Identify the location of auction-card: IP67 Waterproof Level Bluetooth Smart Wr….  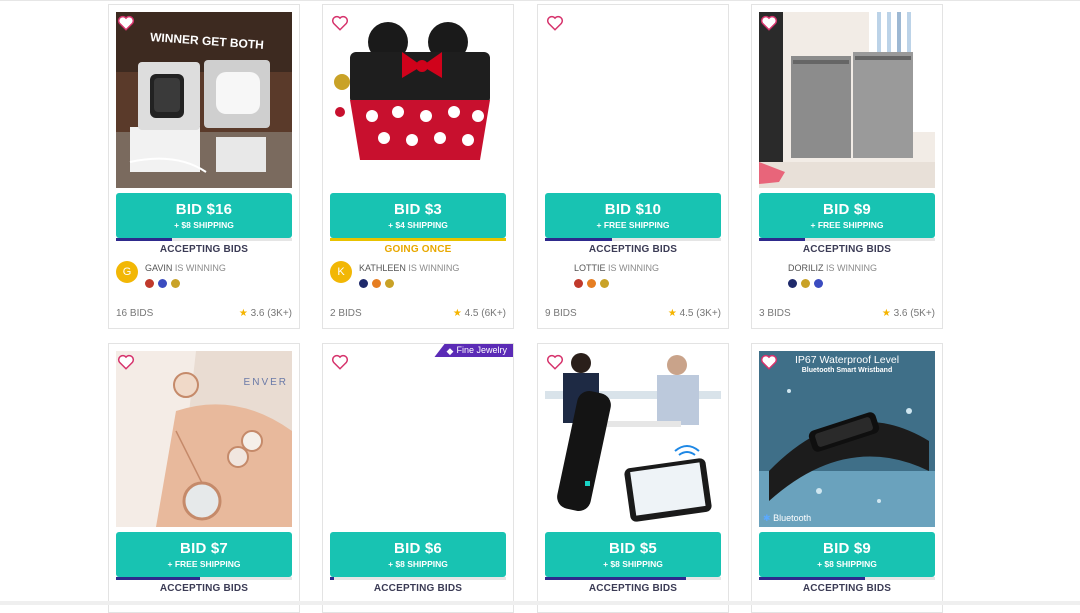
(847, 478).